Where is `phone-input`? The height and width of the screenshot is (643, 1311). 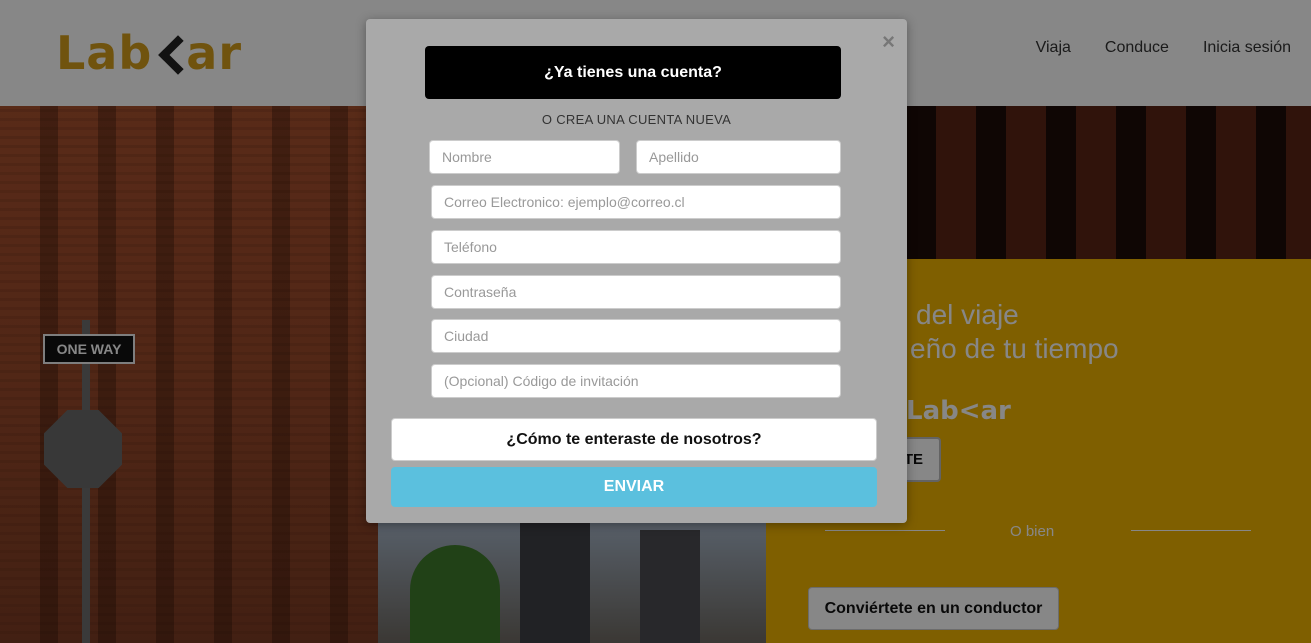
phone-input is located at coordinates (636, 247).